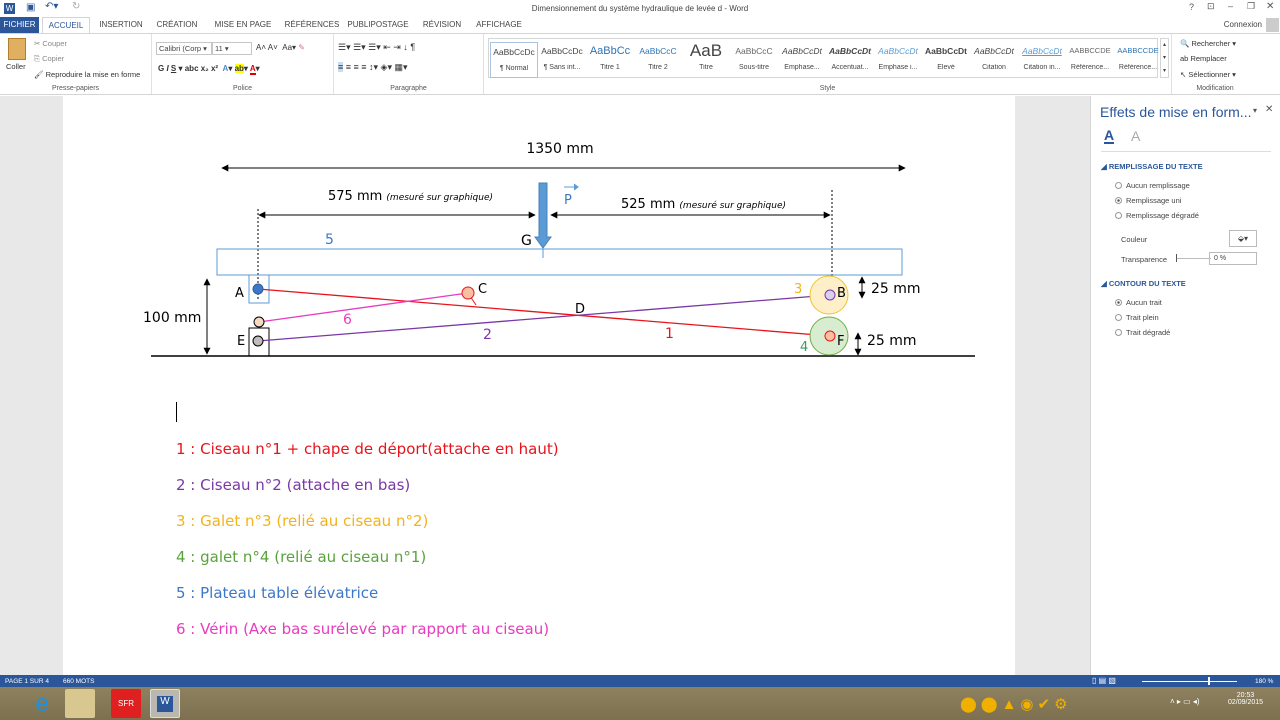 The image size is (1280, 720). What do you see at coordinates (80, 703) in the screenshot?
I see `file-explorer-icon` at bounding box center [80, 703].